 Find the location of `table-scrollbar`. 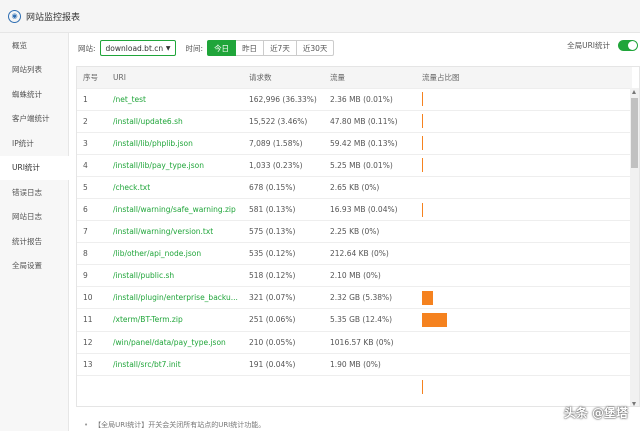

table-scrollbar is located at coordinates (634, 247).